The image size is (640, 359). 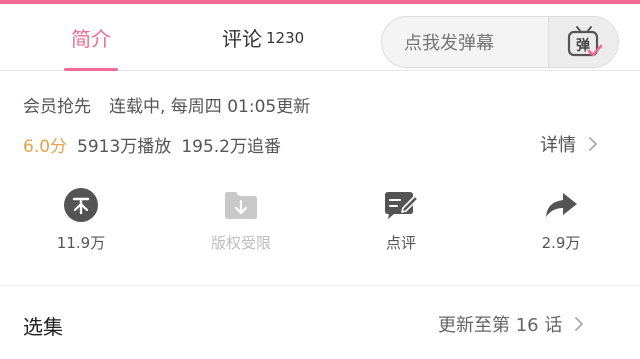 I want to click on danmaku-bar: 点我发弹幕 弹, so click(x=500, y=42).